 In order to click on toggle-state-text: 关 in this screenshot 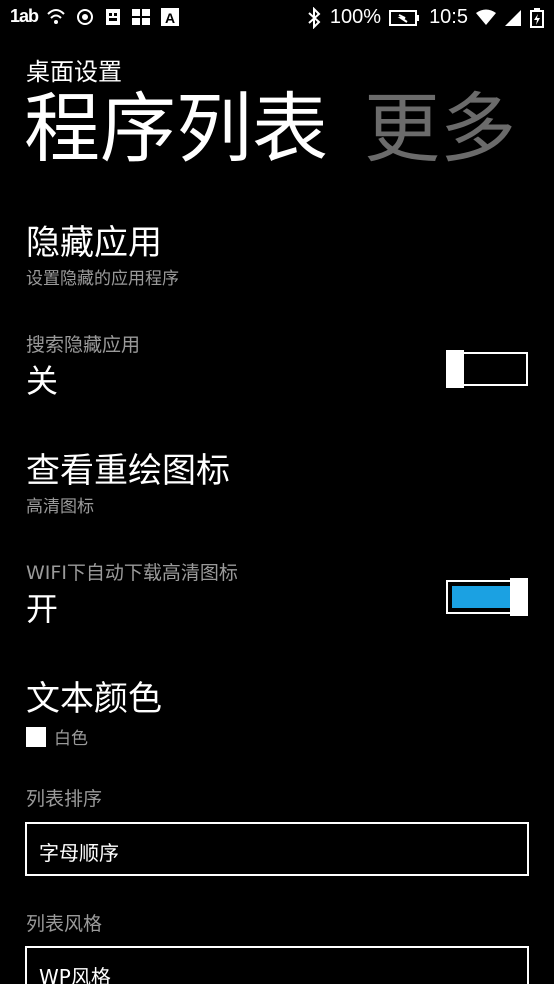, I will do `click(42, 381)`.